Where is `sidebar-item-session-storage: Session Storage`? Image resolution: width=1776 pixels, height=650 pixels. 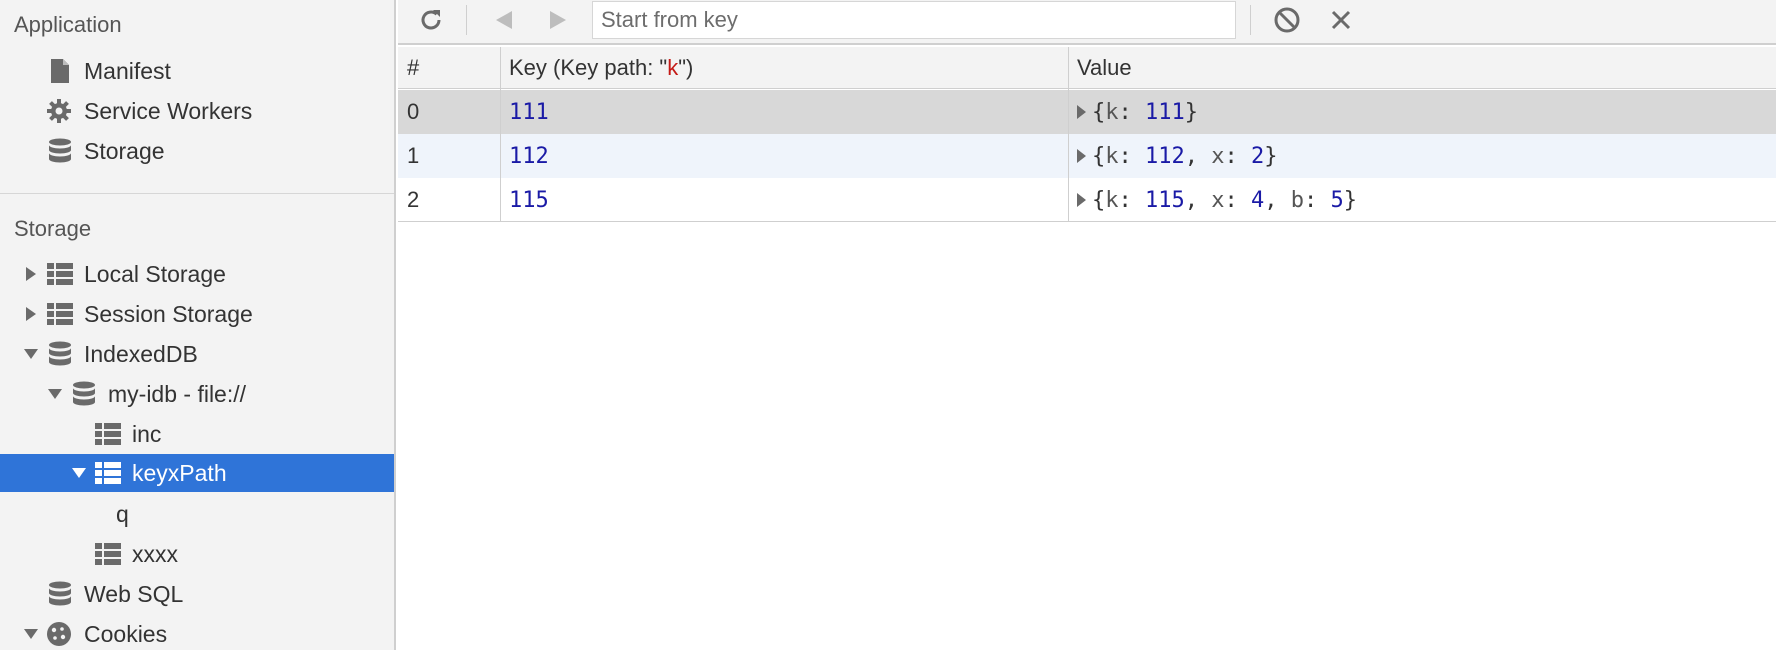 sidebar-item-session-storage: Session Storage is located at coordinates (197, 314).